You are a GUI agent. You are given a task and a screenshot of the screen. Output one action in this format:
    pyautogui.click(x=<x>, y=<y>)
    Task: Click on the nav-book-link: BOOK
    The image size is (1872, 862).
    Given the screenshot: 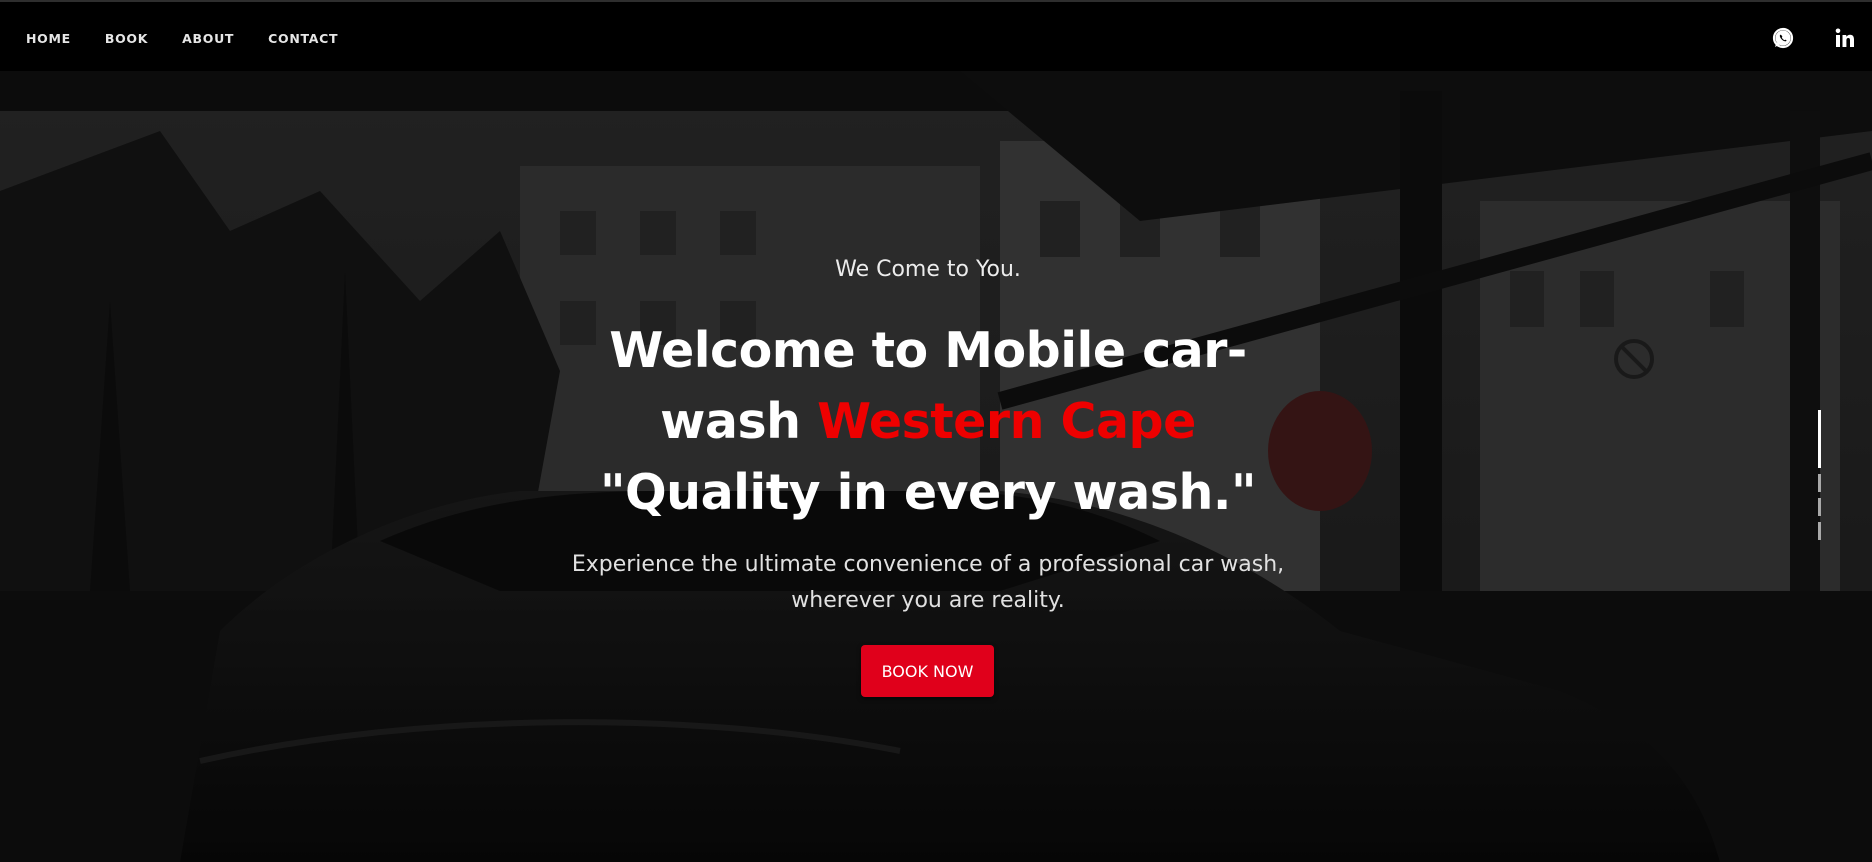 What is the action you would take?
    pyautogui.click(x=126, y=37)
    